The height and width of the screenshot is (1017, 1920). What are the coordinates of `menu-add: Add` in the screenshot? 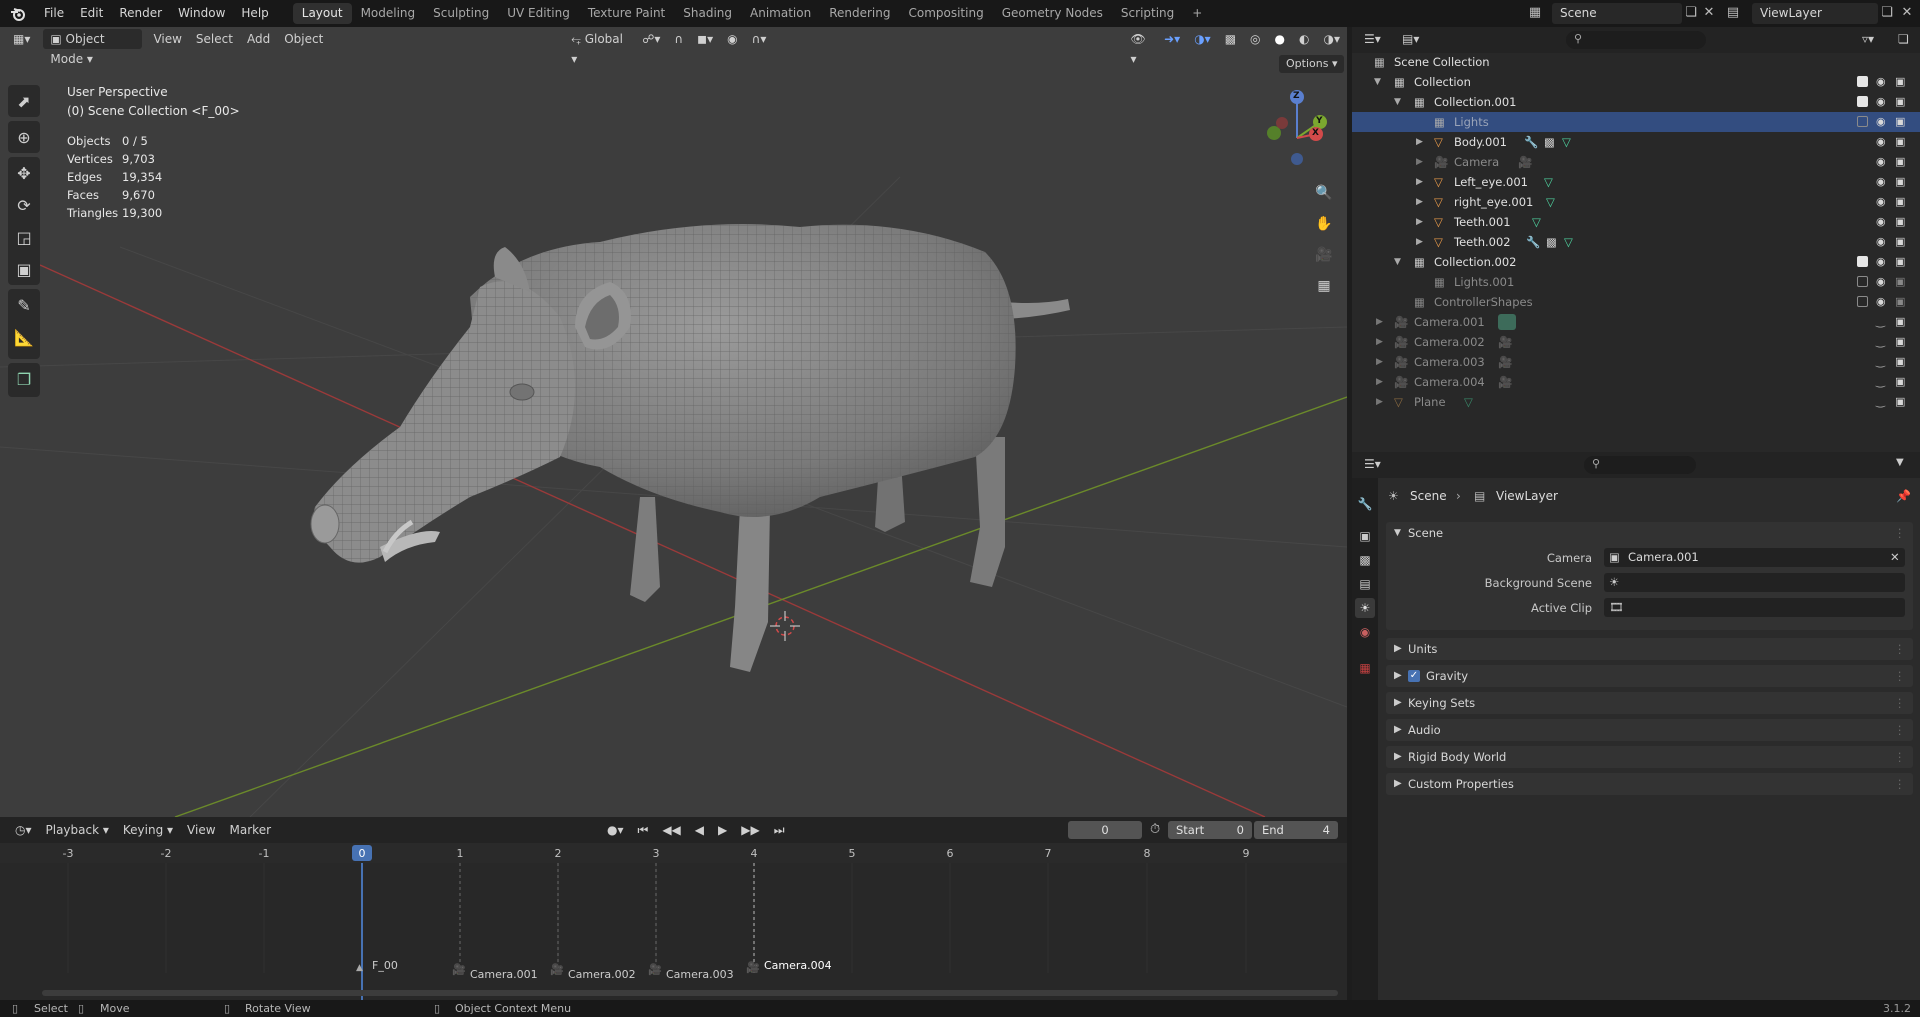 It's located at (258, 39).